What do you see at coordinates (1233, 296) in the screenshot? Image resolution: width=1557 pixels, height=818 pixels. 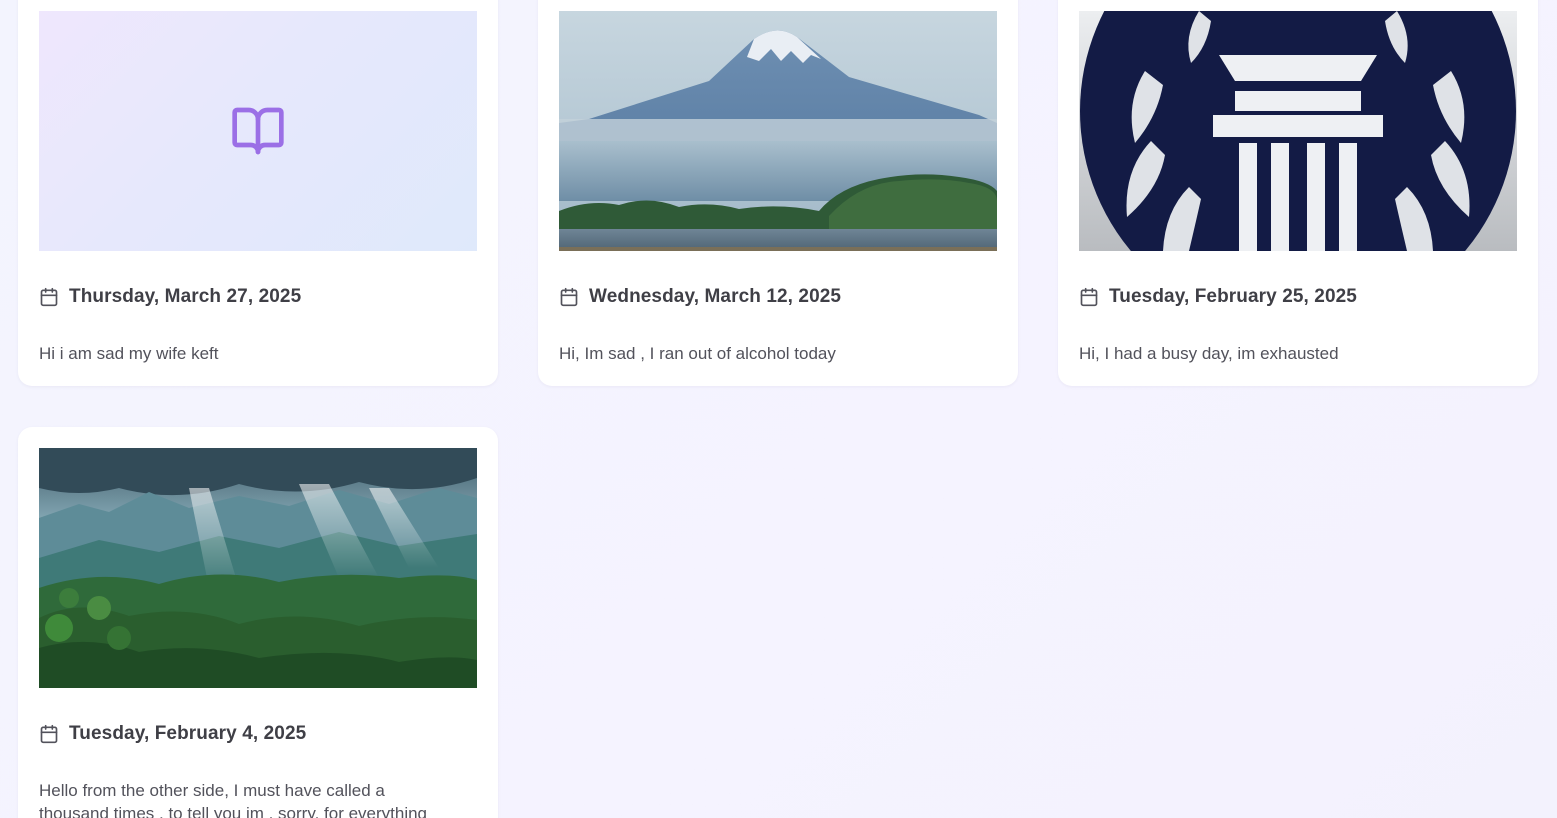 I see `entry-date: Tuesday, February 25, 2025` at bounding box center [1233, 296].